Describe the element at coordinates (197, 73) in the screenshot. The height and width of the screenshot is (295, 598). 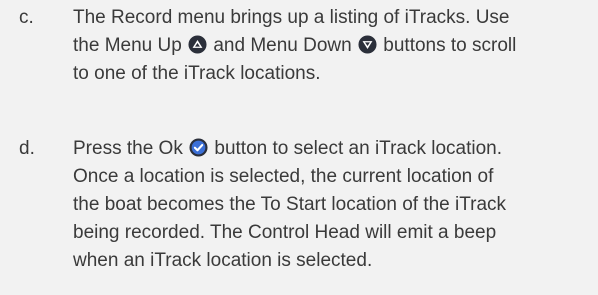
I see `text-line: to one of the iTrack locations.` at that location.